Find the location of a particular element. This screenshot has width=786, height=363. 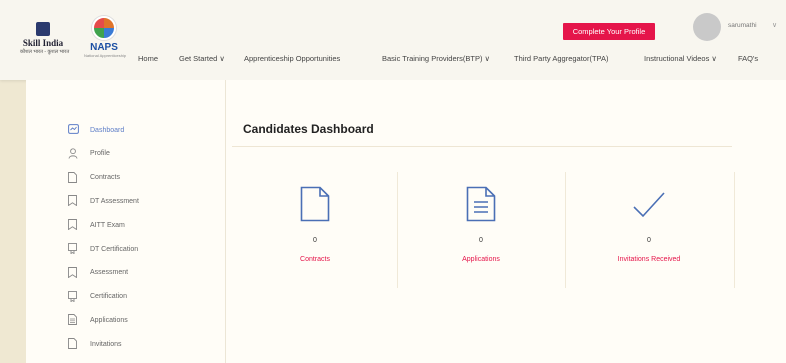

naps-name: NAPS is located at coordinates (104, 47).